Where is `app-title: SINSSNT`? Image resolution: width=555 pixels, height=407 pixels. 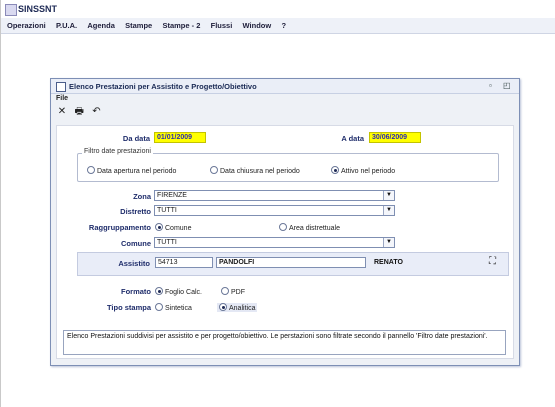
app-title: SINSSNT is located at coordinates (38, 9).